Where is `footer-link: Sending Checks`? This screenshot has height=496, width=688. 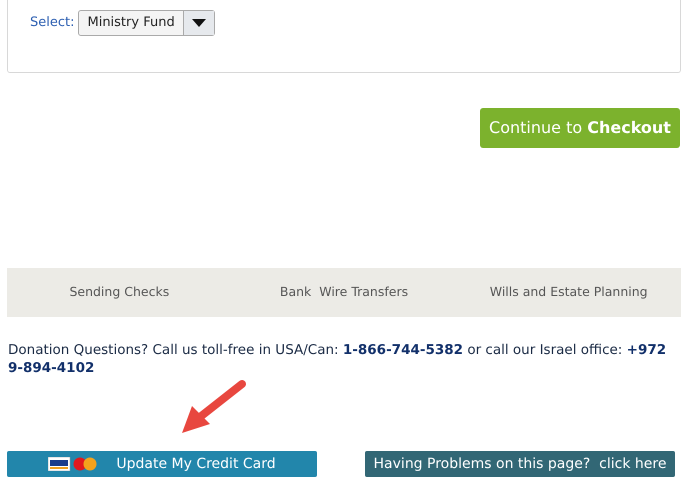
footer-link: Sending Checks is located at coordinates (119, 292).